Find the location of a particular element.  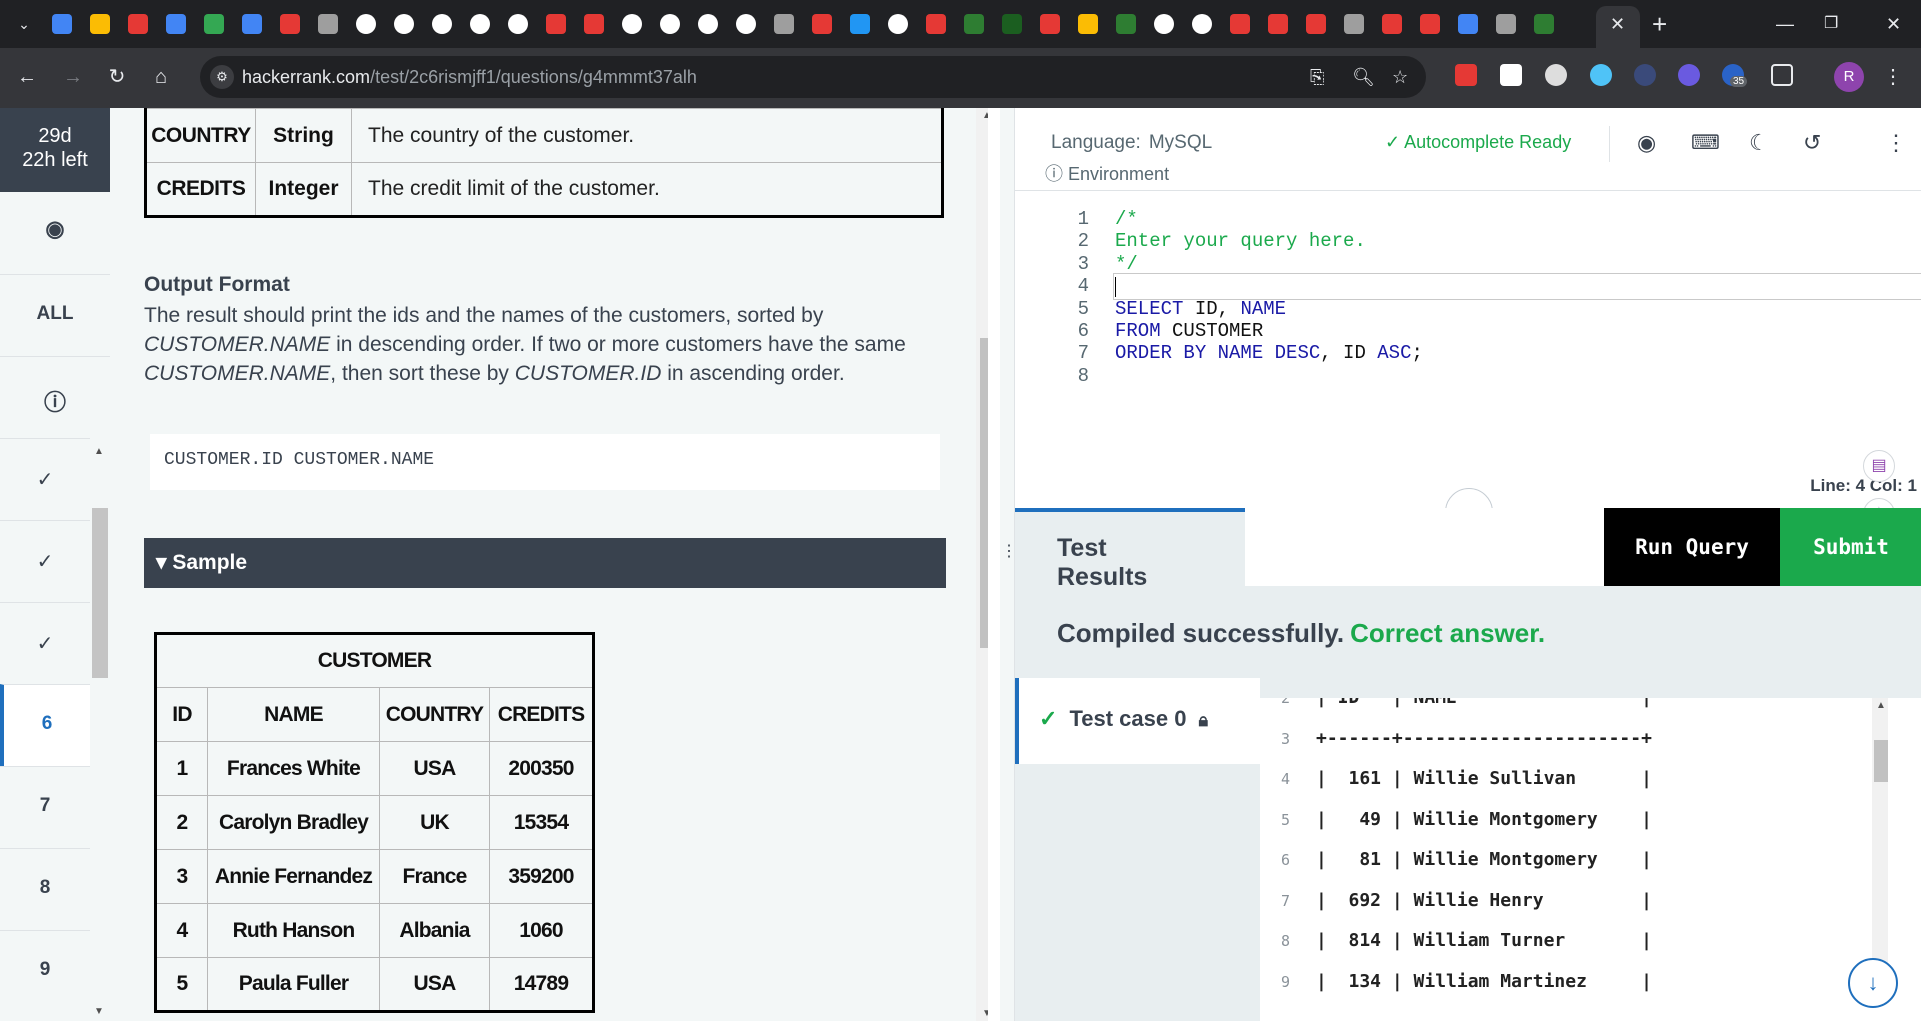

zoom-icon: 🔍︎ is located at coordinates (1363, 77).